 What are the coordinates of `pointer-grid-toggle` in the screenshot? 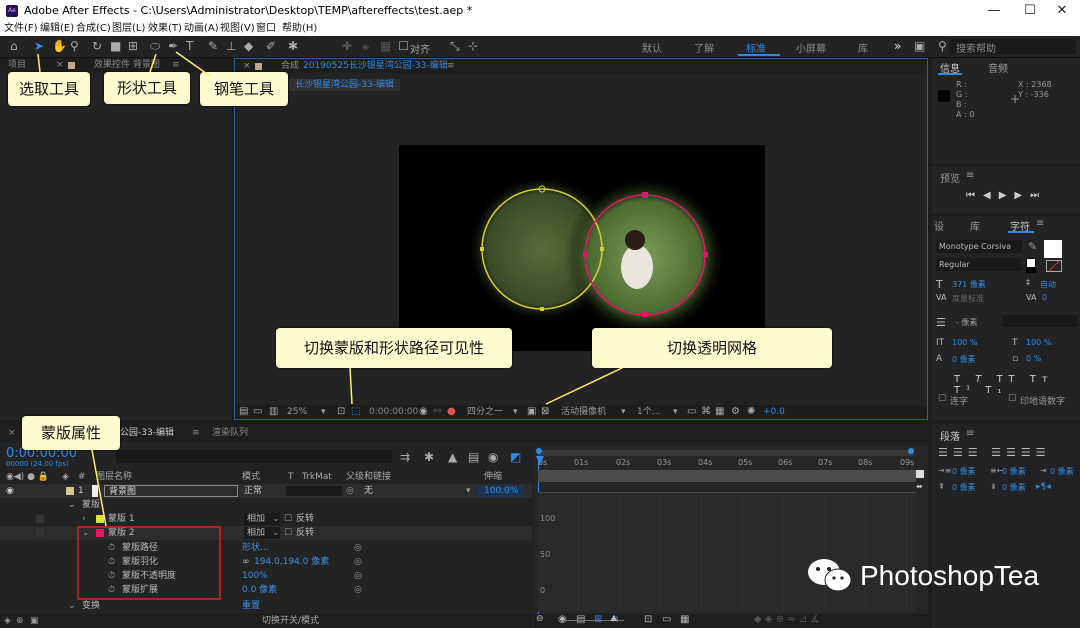 It's located at (584, 386).